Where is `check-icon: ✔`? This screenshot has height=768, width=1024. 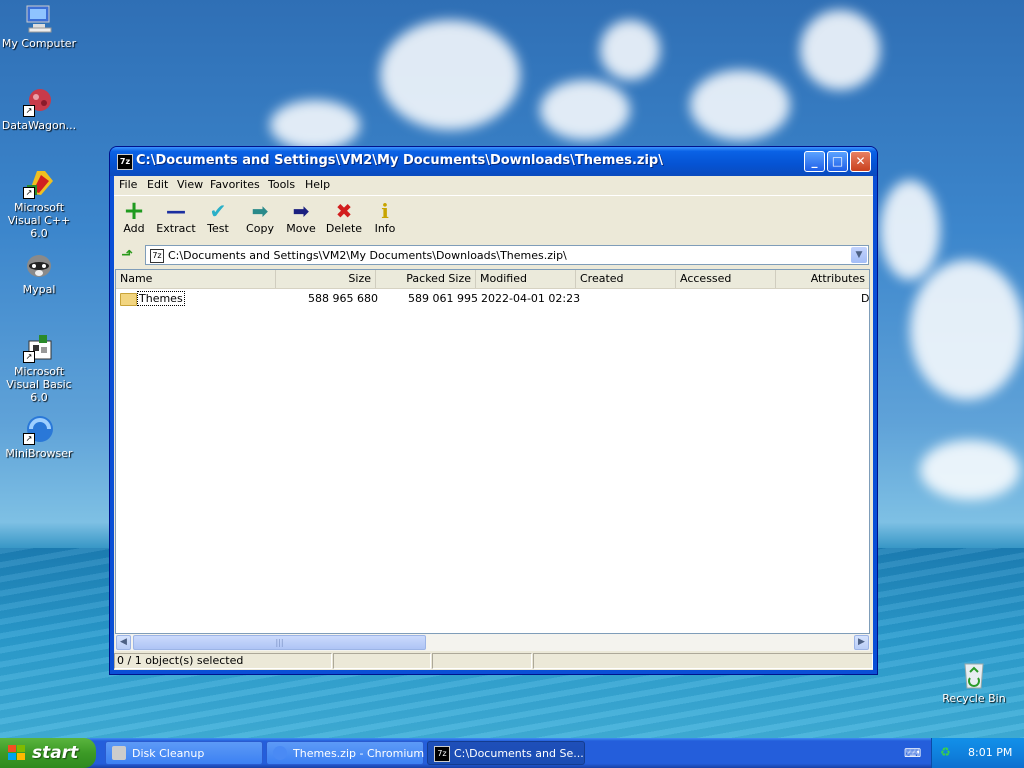
check-icon: ✔ is located at coordinates (218, 211).